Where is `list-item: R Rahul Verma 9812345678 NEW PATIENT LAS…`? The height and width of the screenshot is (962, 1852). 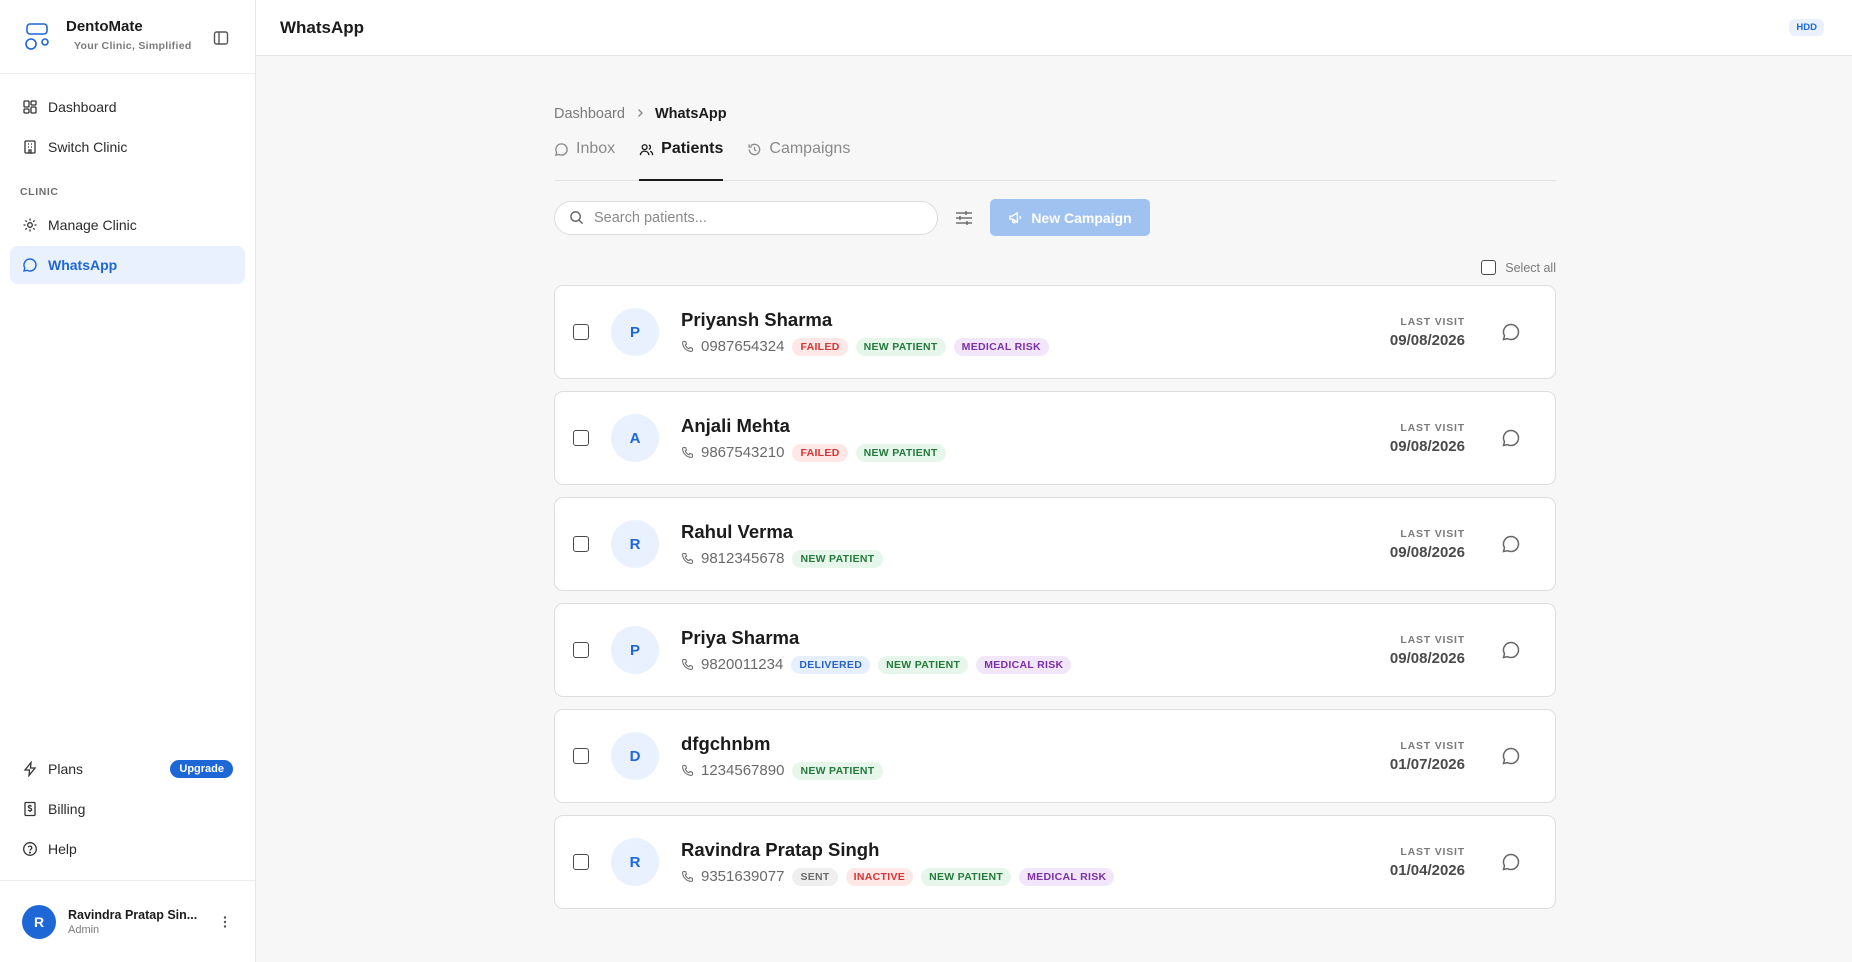
list-item: R Rahul Verma 9812345678 NEW PATIENT LAS… is located at coordinates (1055, 544).